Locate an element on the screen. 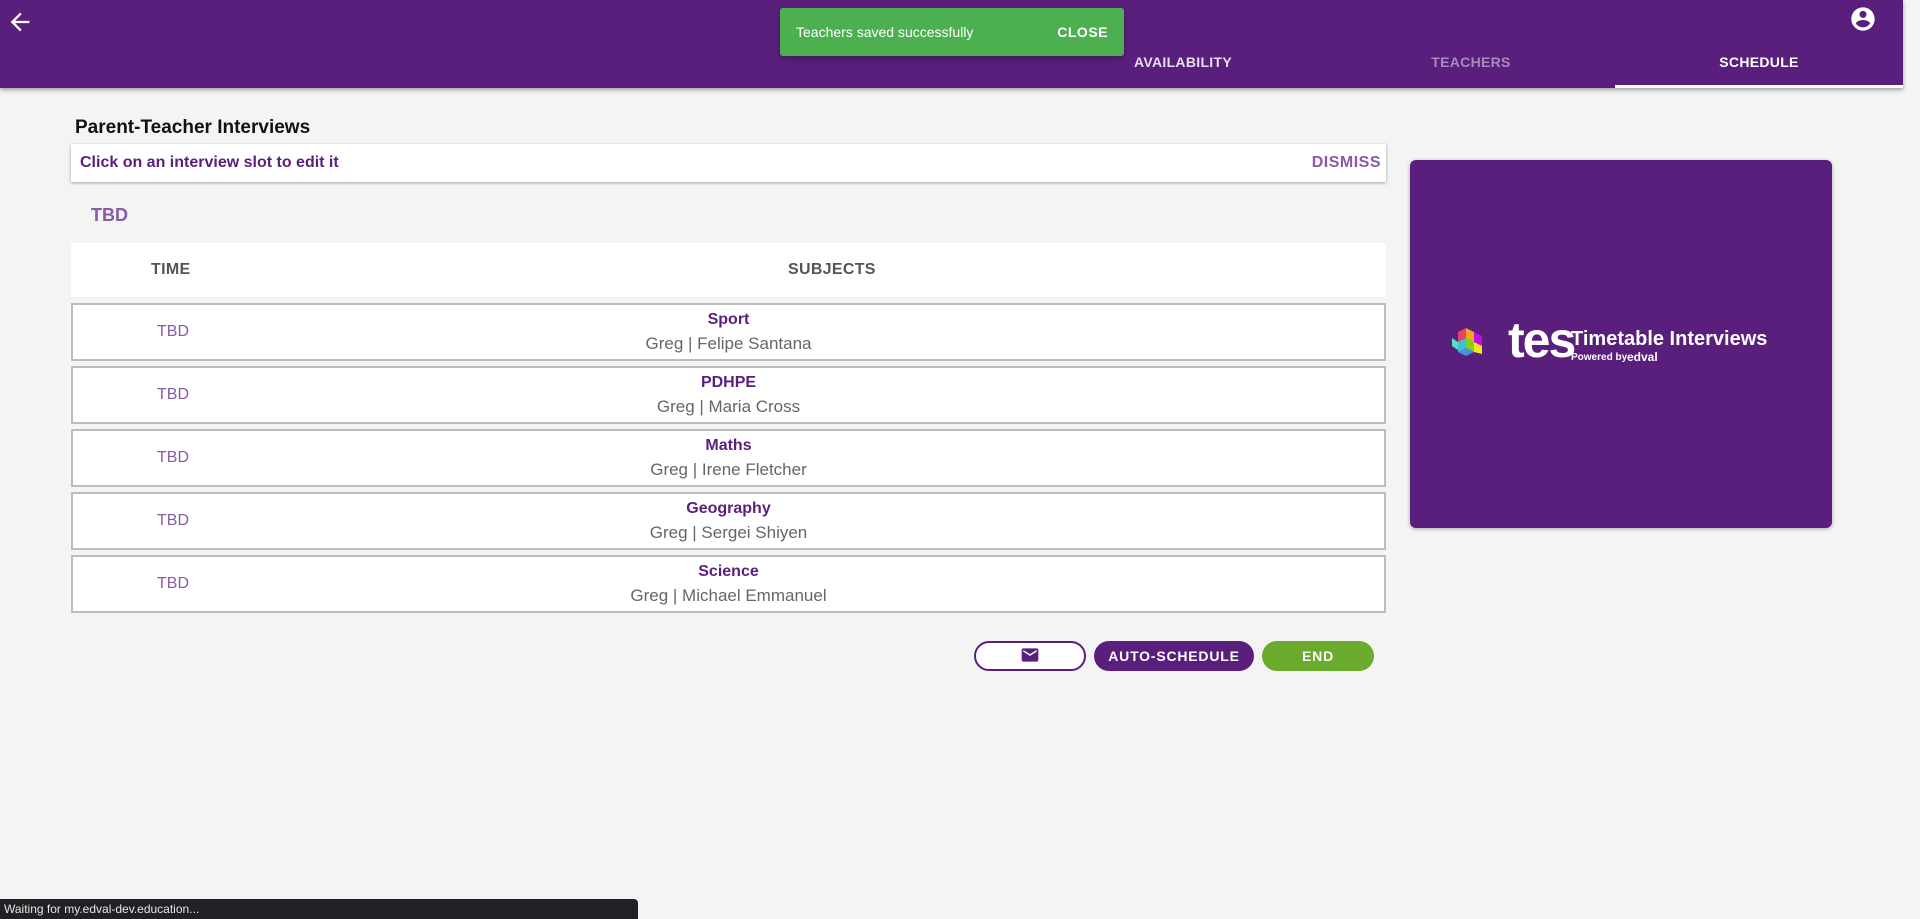  slot-teacher: Greg | Maria Cross is located at coordinates (728, 406).